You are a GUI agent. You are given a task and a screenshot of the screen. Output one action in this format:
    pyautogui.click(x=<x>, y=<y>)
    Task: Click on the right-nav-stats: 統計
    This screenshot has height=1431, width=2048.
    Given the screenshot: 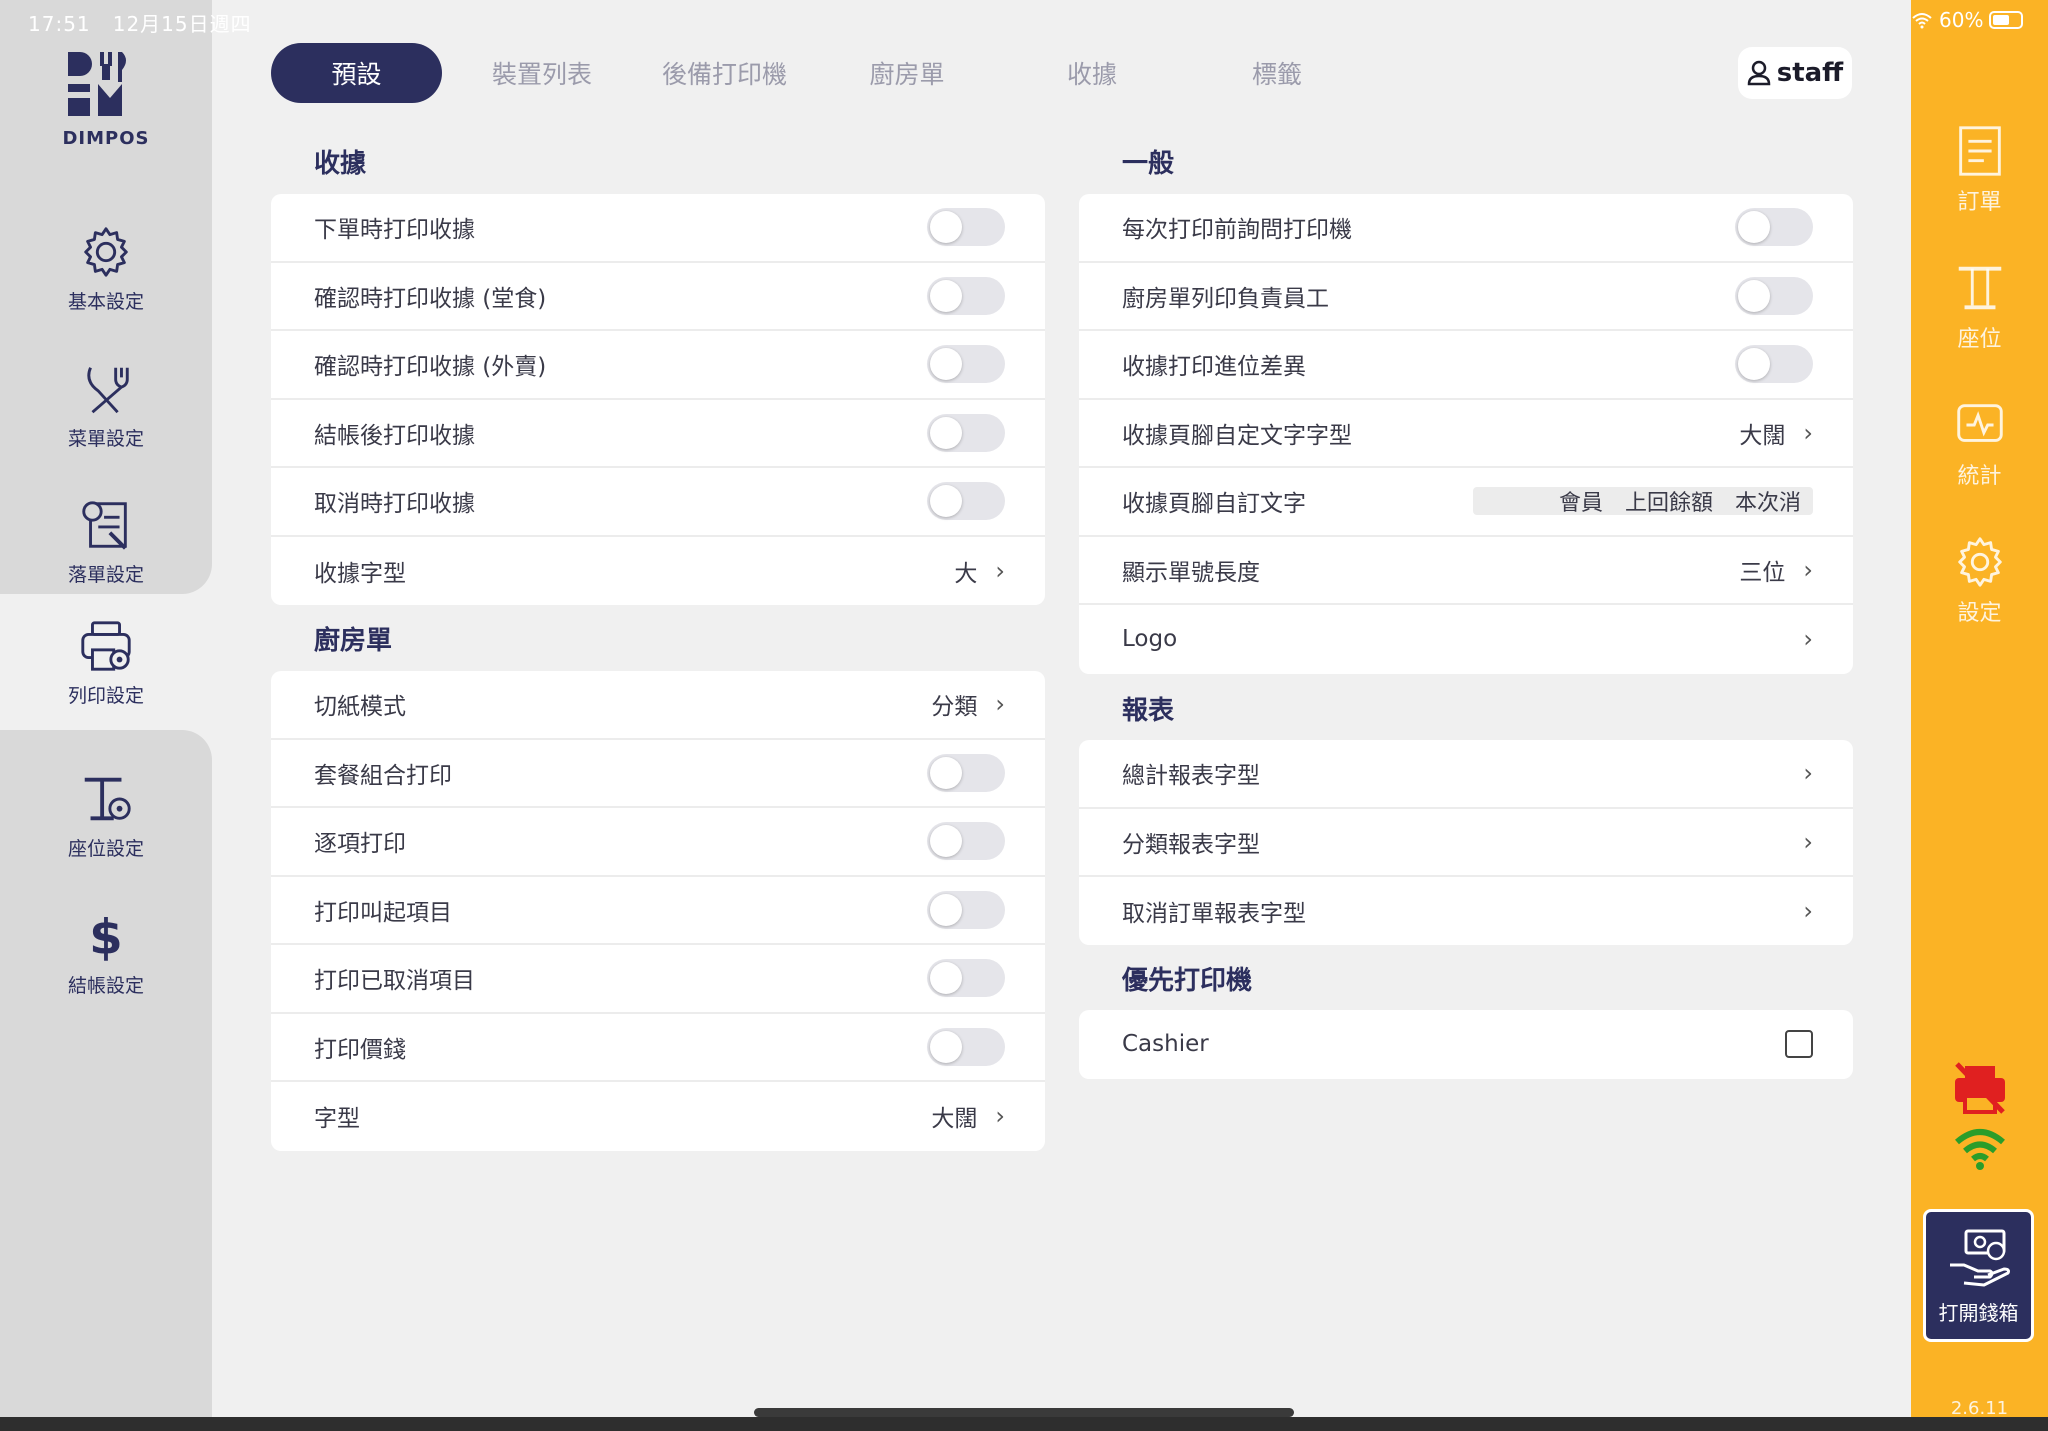 What is the action you would take?
    pyautogui.click(x=1979, y=443)
    